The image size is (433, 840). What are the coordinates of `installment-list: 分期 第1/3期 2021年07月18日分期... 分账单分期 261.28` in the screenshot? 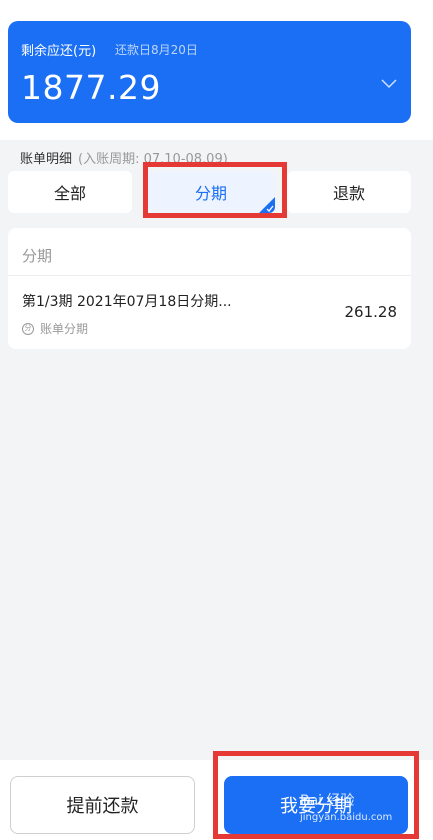 It's located at (209, 288).